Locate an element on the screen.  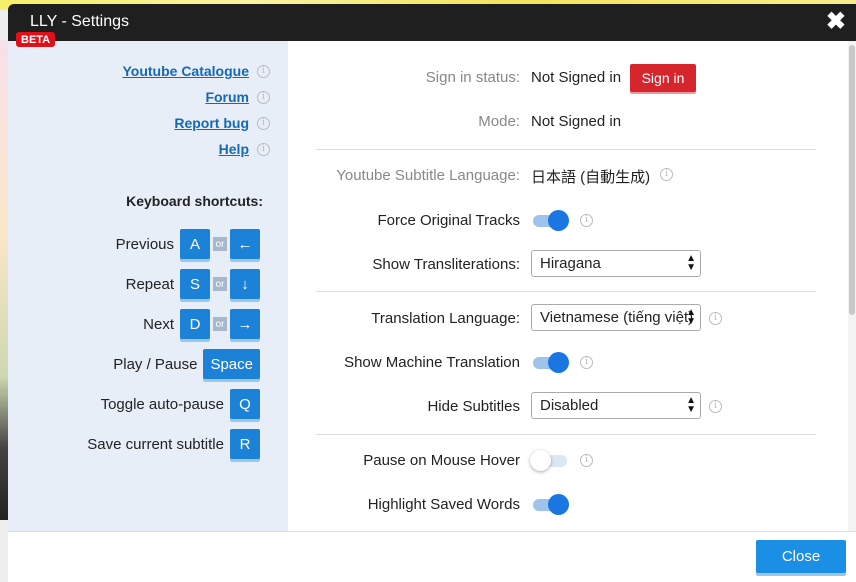
background-edge is located at coordinates (4, 280).